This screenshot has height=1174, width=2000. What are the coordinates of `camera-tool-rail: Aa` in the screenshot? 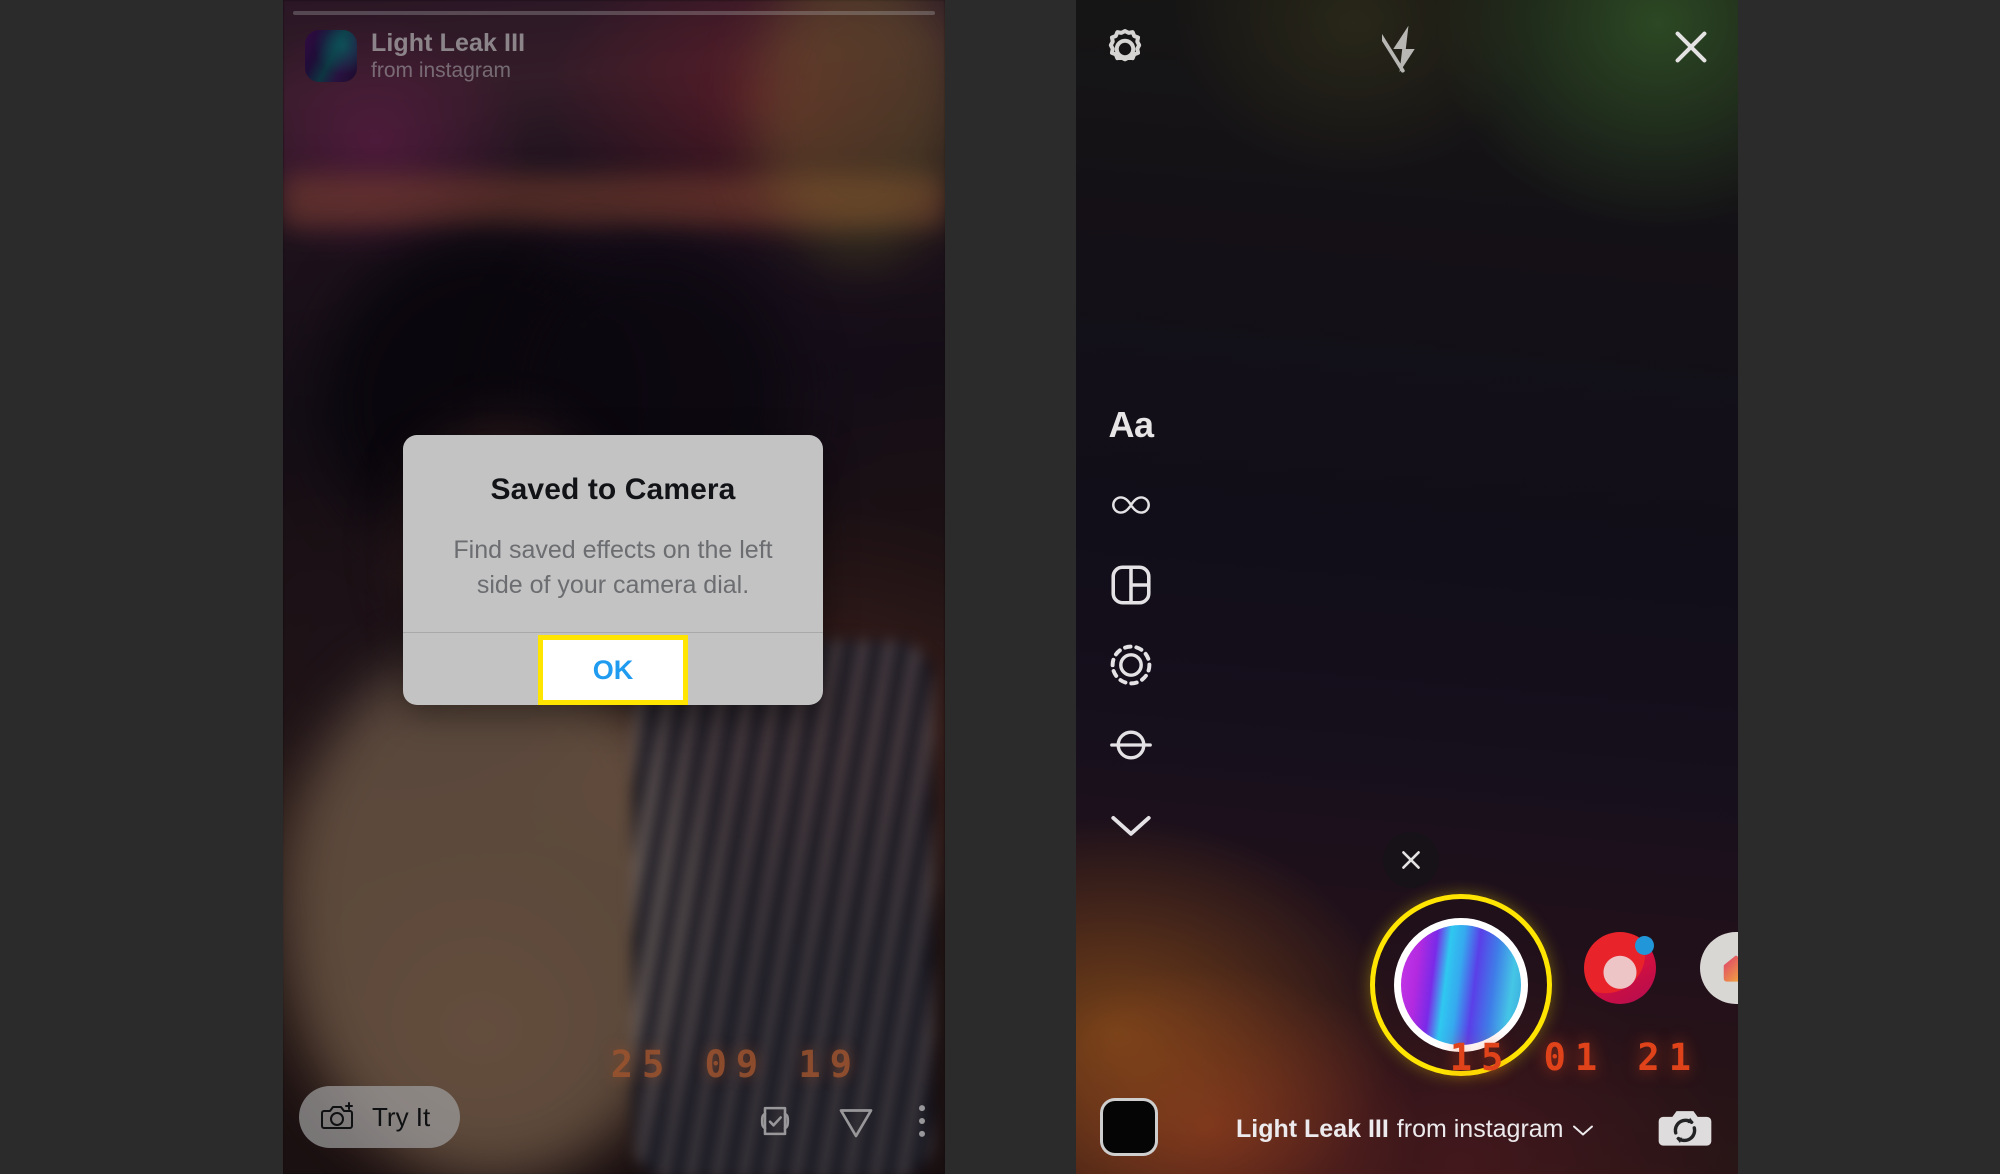 It's located at (1131, 625).